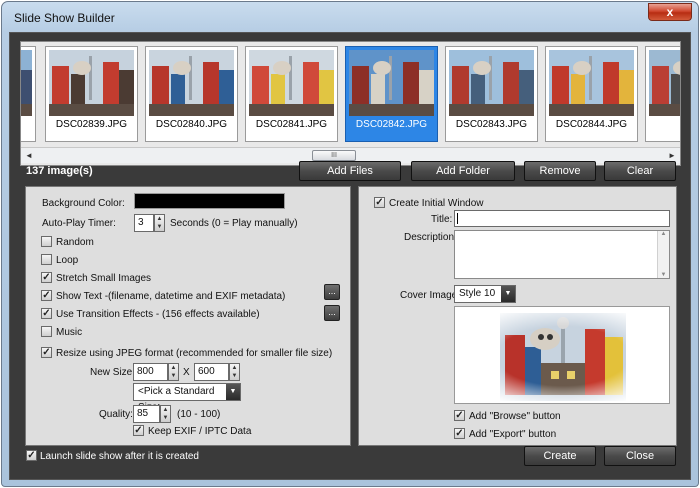 The height and width of the screenshot is (488, 700). I want to click on clear-button: Clear, so click(640, 171).